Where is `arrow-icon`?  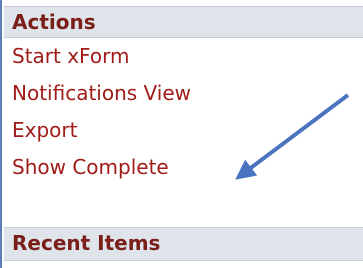
arrow-icon is located at coordinates (292, 136).